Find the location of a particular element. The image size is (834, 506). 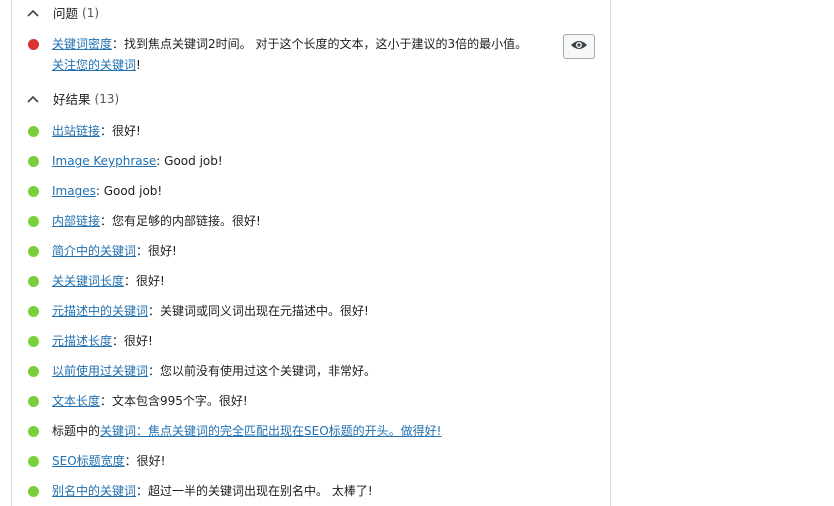

result-link: 以前使用过关键词 is located at coordinates (100, 371).